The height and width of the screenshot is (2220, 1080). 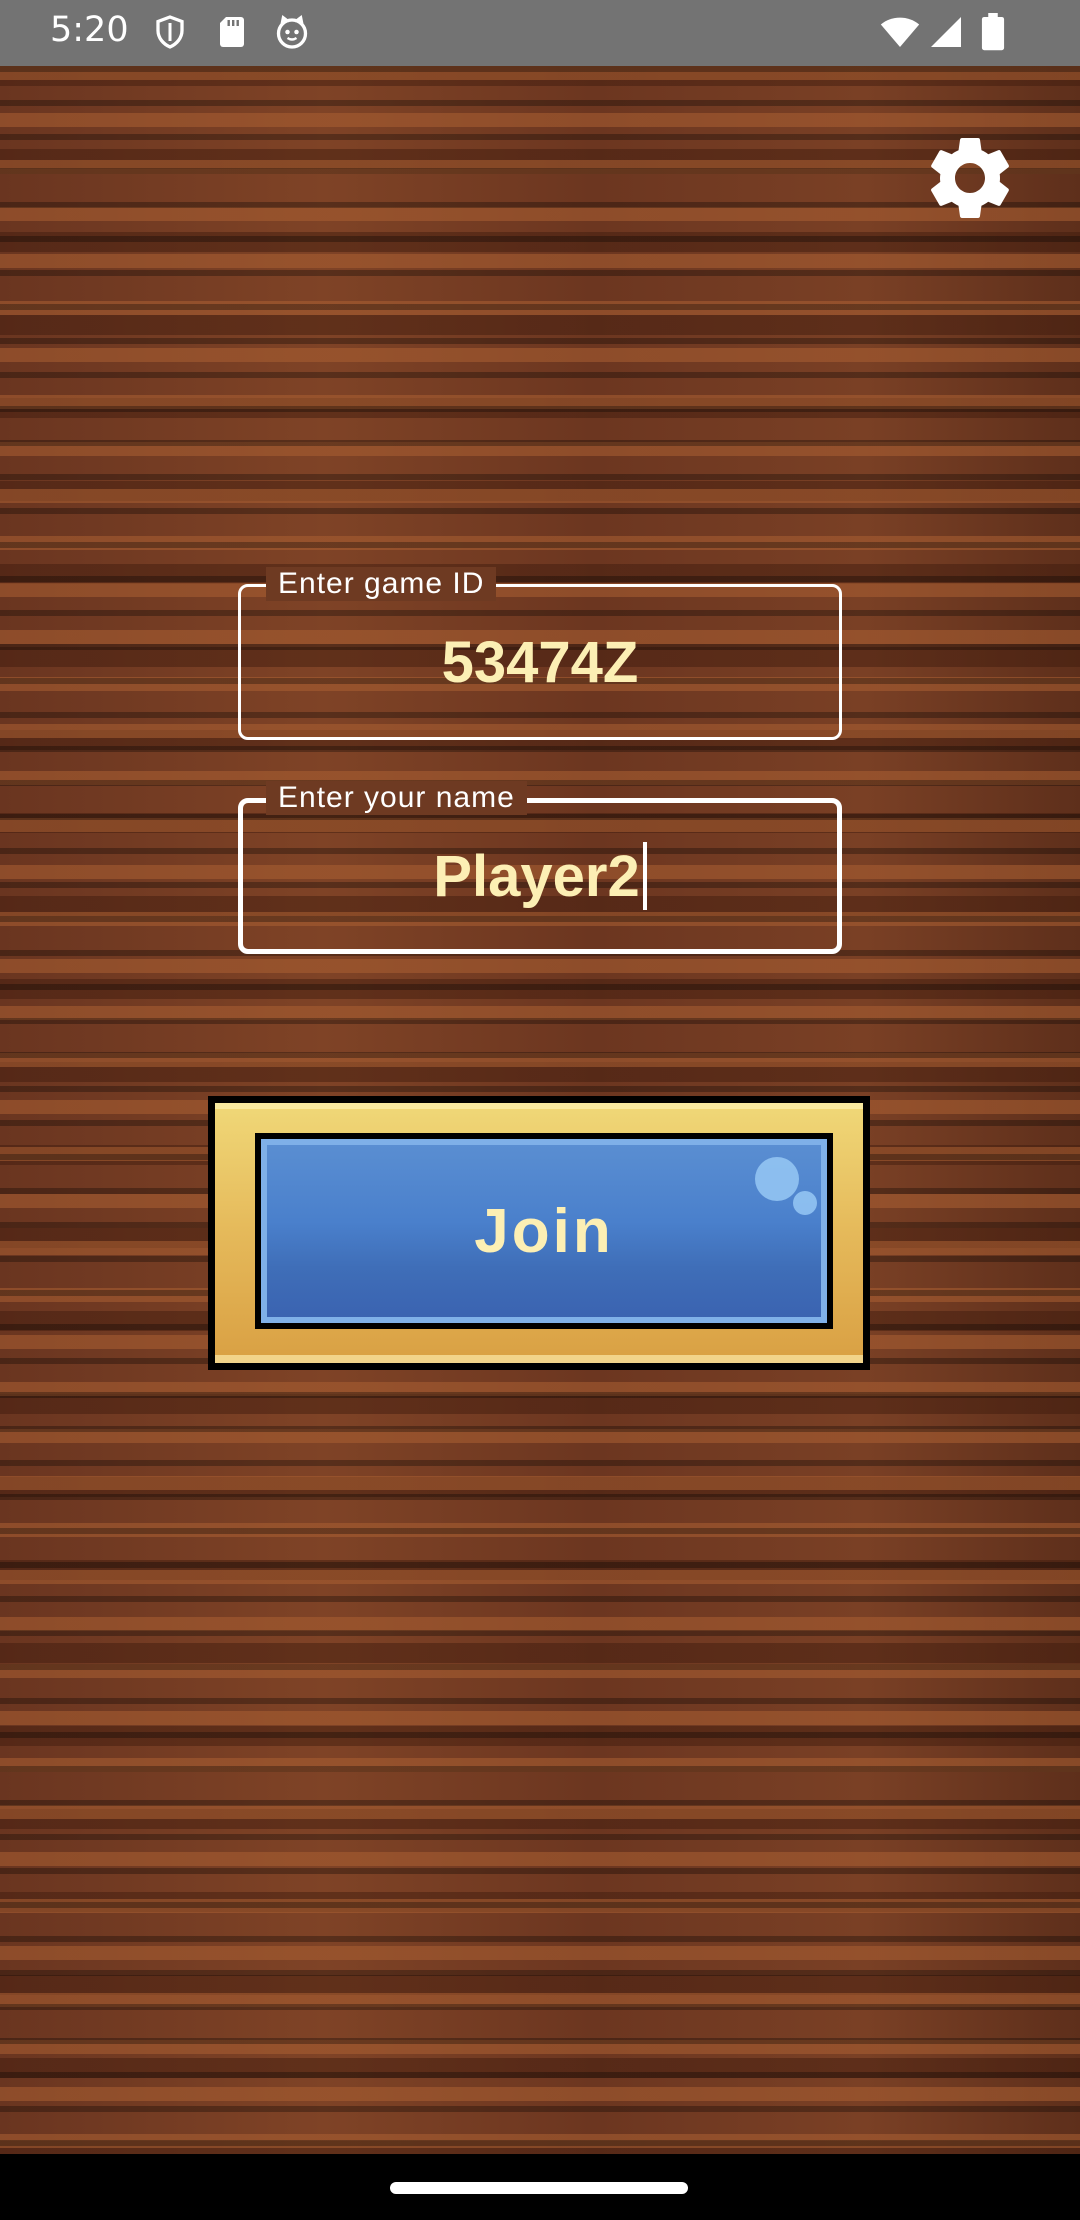 What do you see at coordinates (993, 32) in the screenshot?
I see `battery-icon` at bounding box center [993, 32].